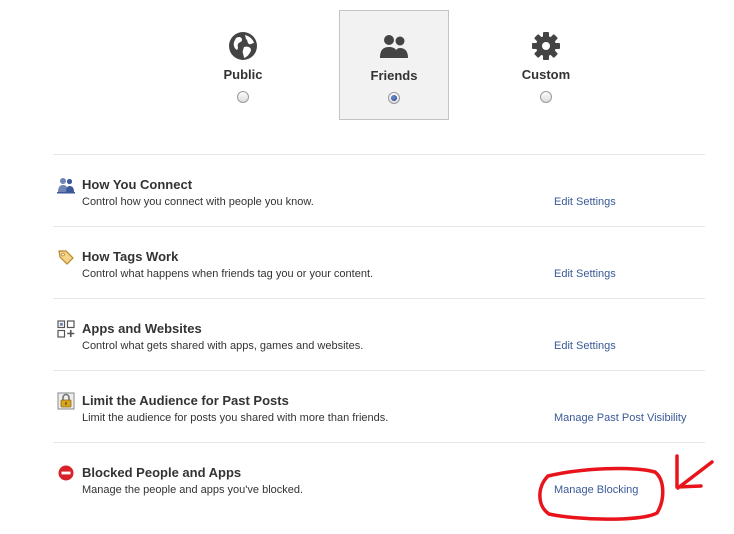 The image size is (734, 534). Describe the element at coordinates (130, 256) in the screenshot. I see `section-title: How Tags Work` at that location.